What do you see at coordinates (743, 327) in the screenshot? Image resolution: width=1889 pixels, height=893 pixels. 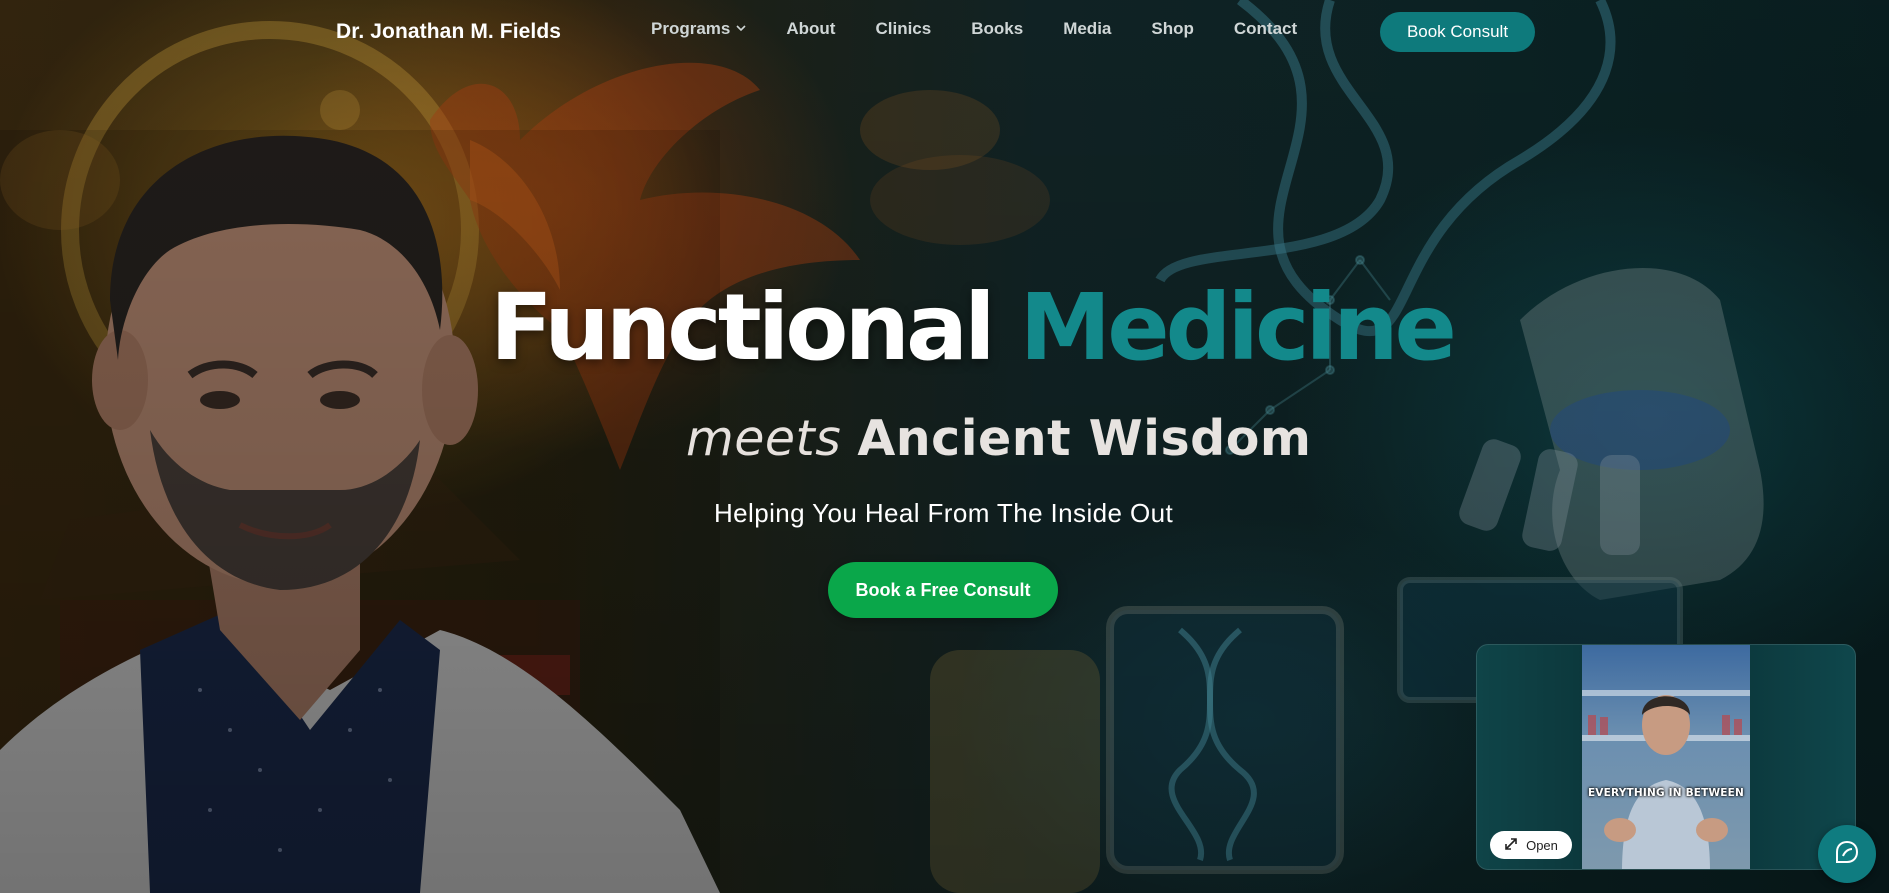 I see `hero-title-word-1: Functional` at bounding box center [743, 327].